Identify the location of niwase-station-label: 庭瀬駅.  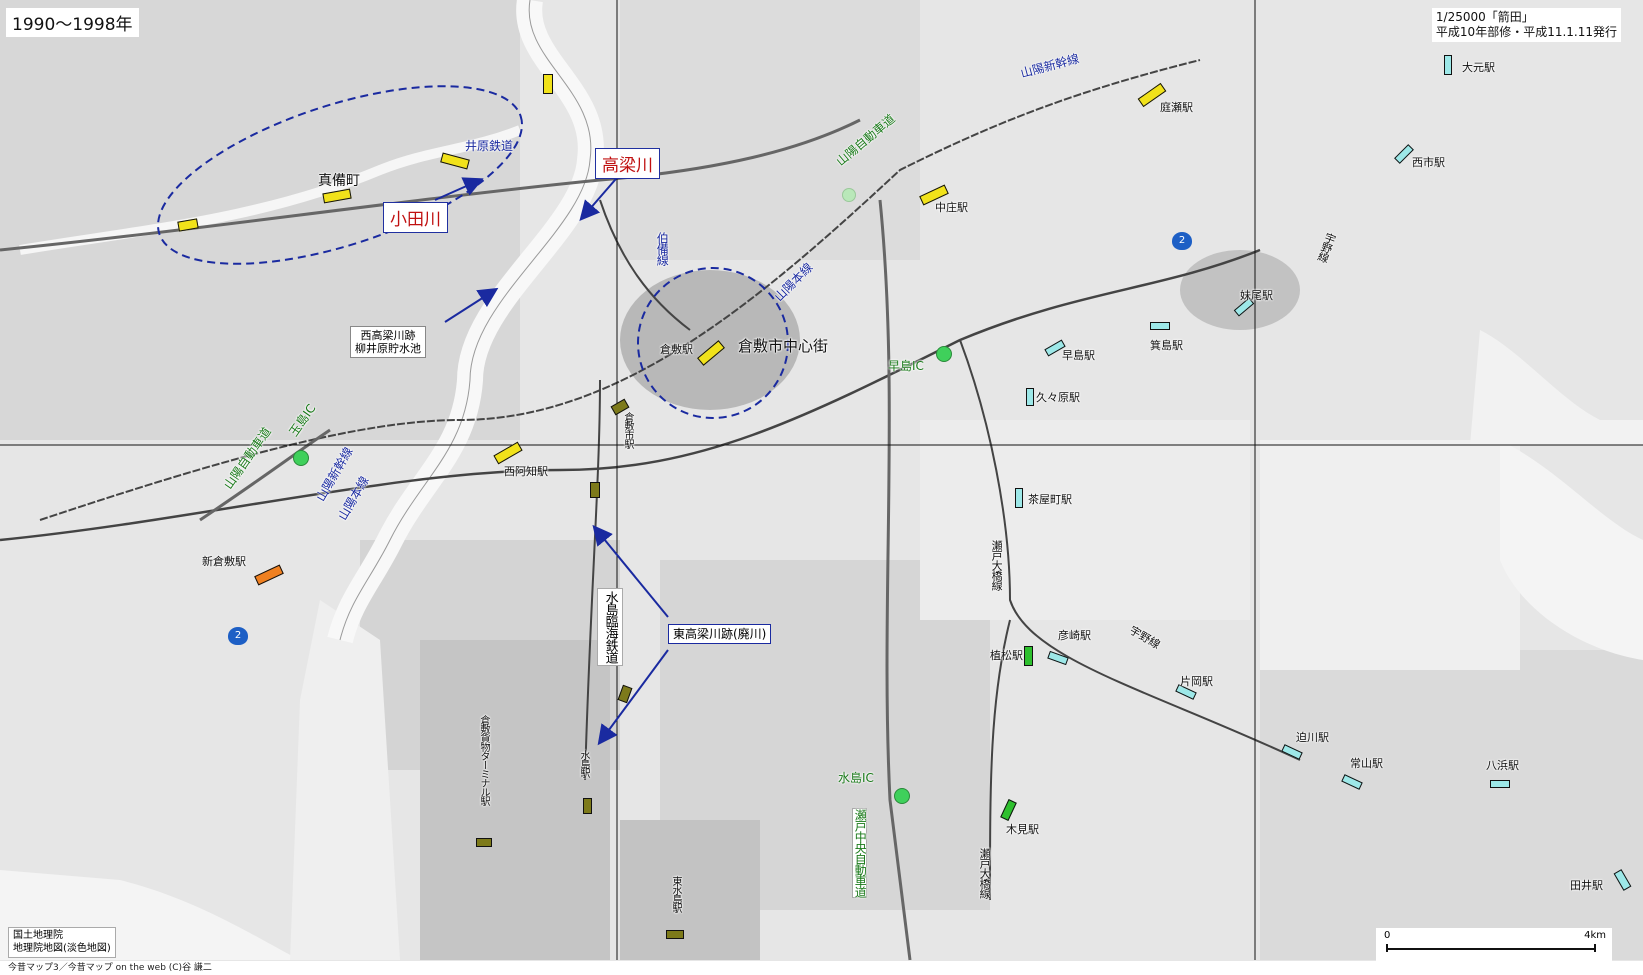
(1176, 107).